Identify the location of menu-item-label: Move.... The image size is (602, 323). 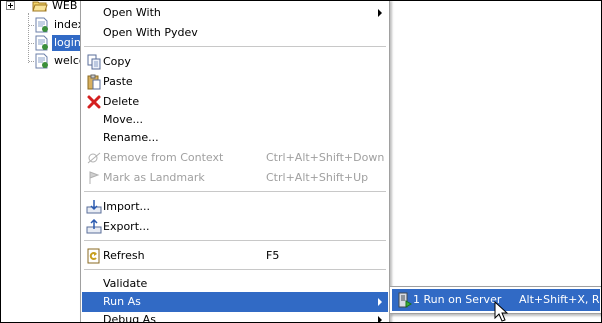
(123, 119).